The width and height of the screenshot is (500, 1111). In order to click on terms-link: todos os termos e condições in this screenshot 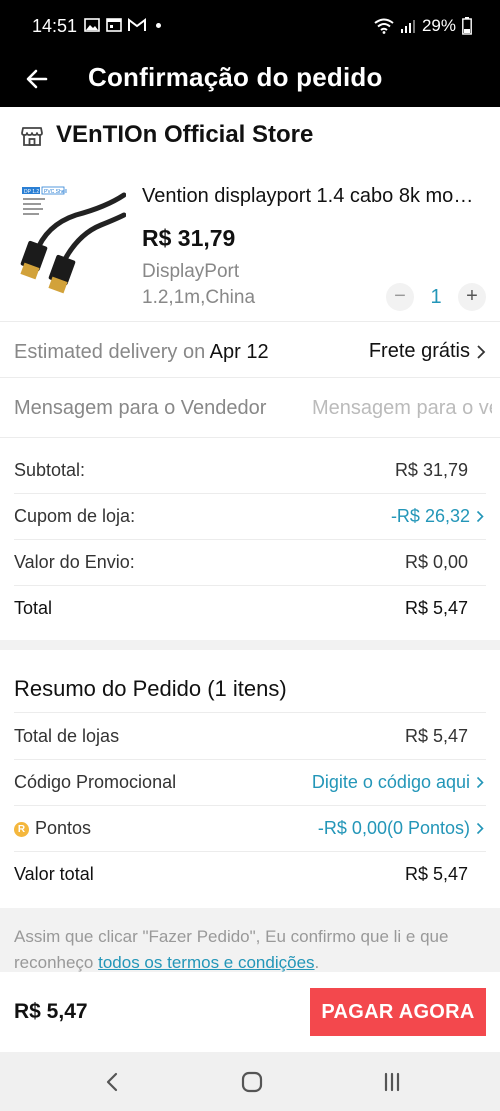, I will do `click(206, 962)`.